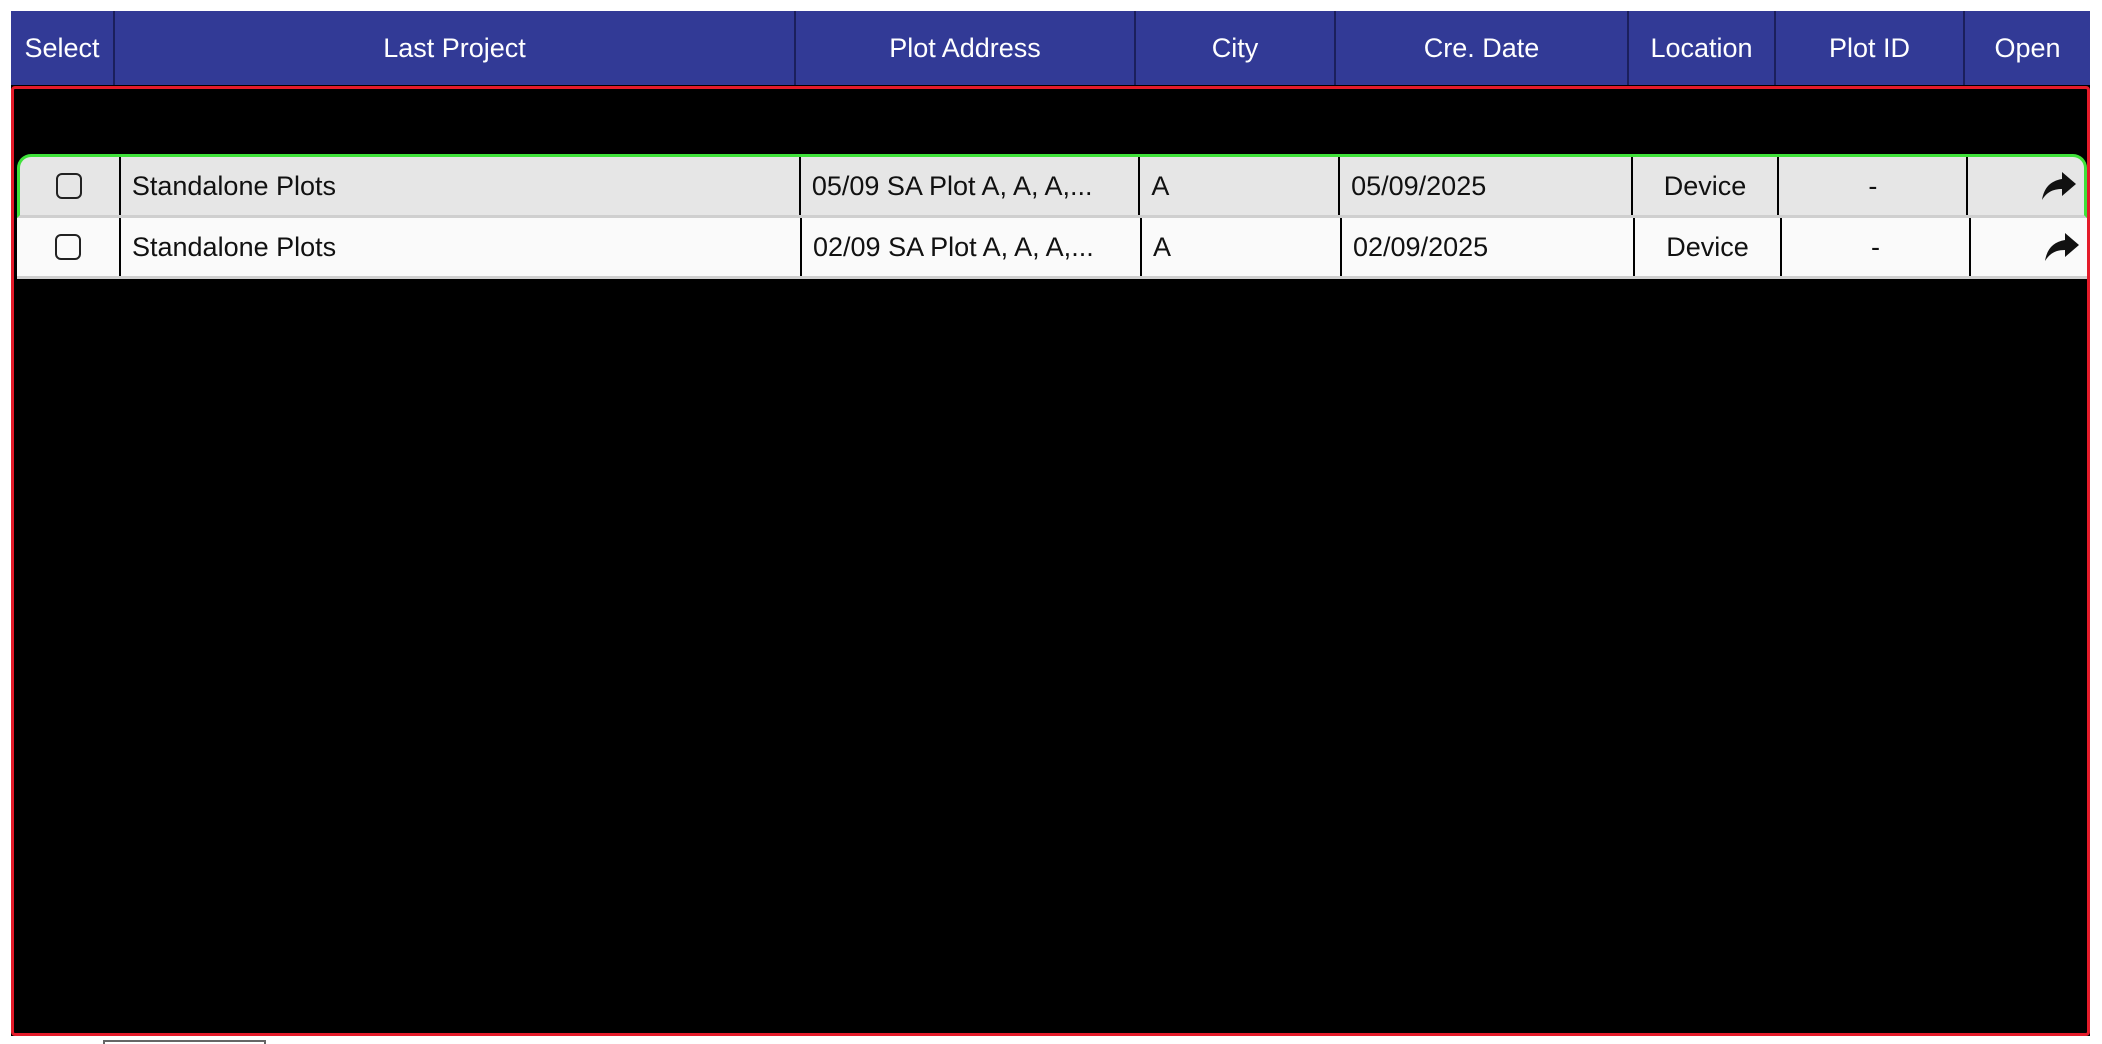 This screenshot has width=2102, height=1044. Describe the element at coordinates (1236, 48) in the screenshot. I see `column-header-city: City` at that location.